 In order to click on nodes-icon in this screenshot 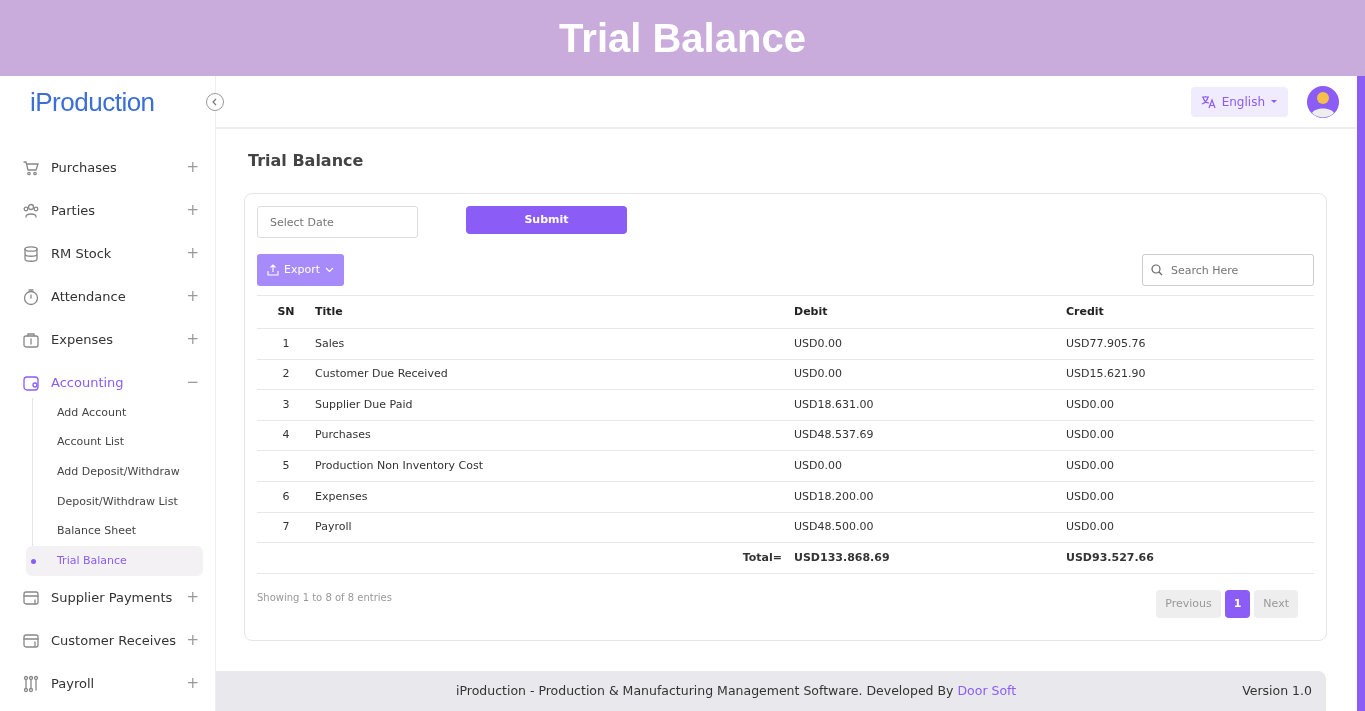, I will do `click(31, 683)`.